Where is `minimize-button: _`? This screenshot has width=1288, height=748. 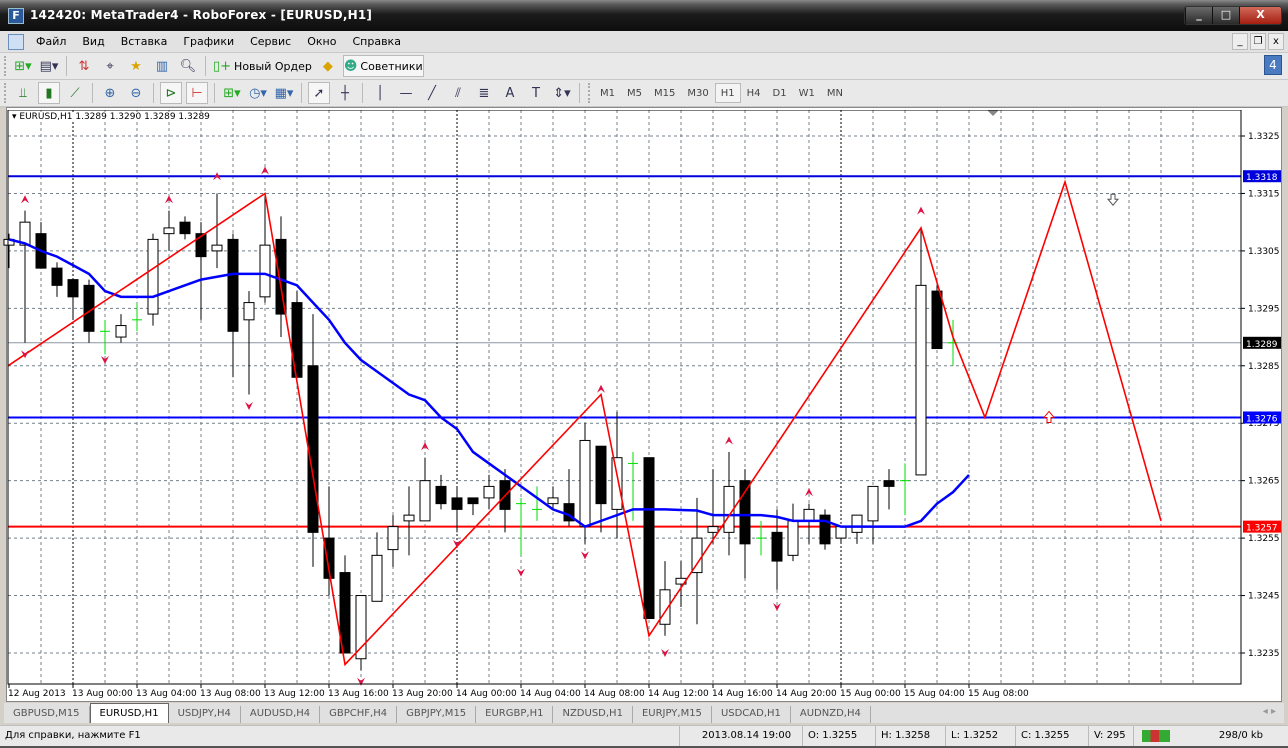 minimize-button: _ is located at coordinates (1198, 15).